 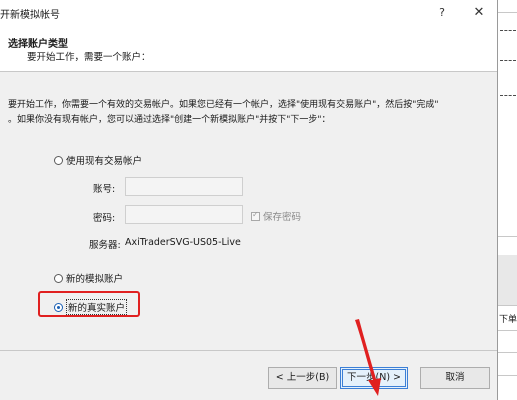 What do you see at coordinates (104, 161) in the screenshot?
I see `radio-existing-label: 使用现有交易帐户` at bounding box center [104, 161].